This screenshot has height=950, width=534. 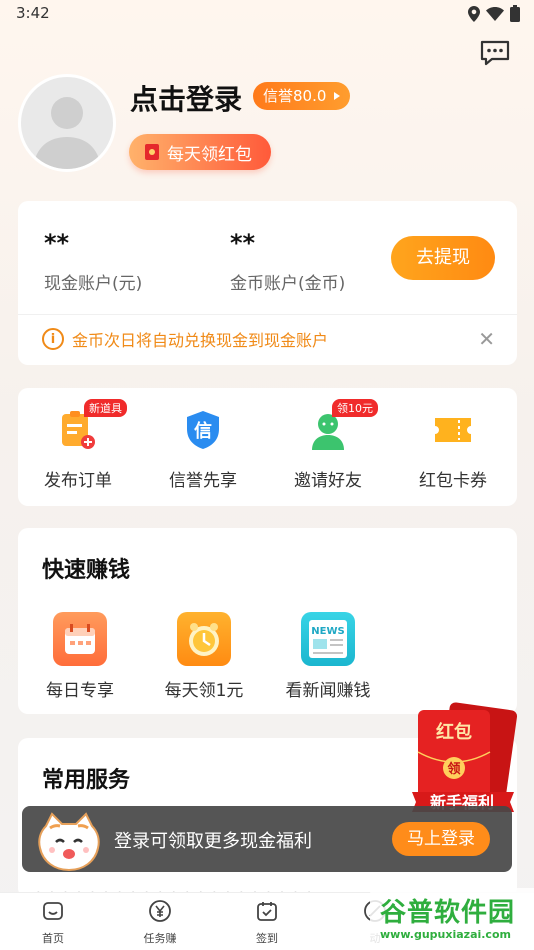 What do you see at coordinates (152, 152) in the screenshot?
I see `red-envelope-icon` at bounding box center [152, 152].